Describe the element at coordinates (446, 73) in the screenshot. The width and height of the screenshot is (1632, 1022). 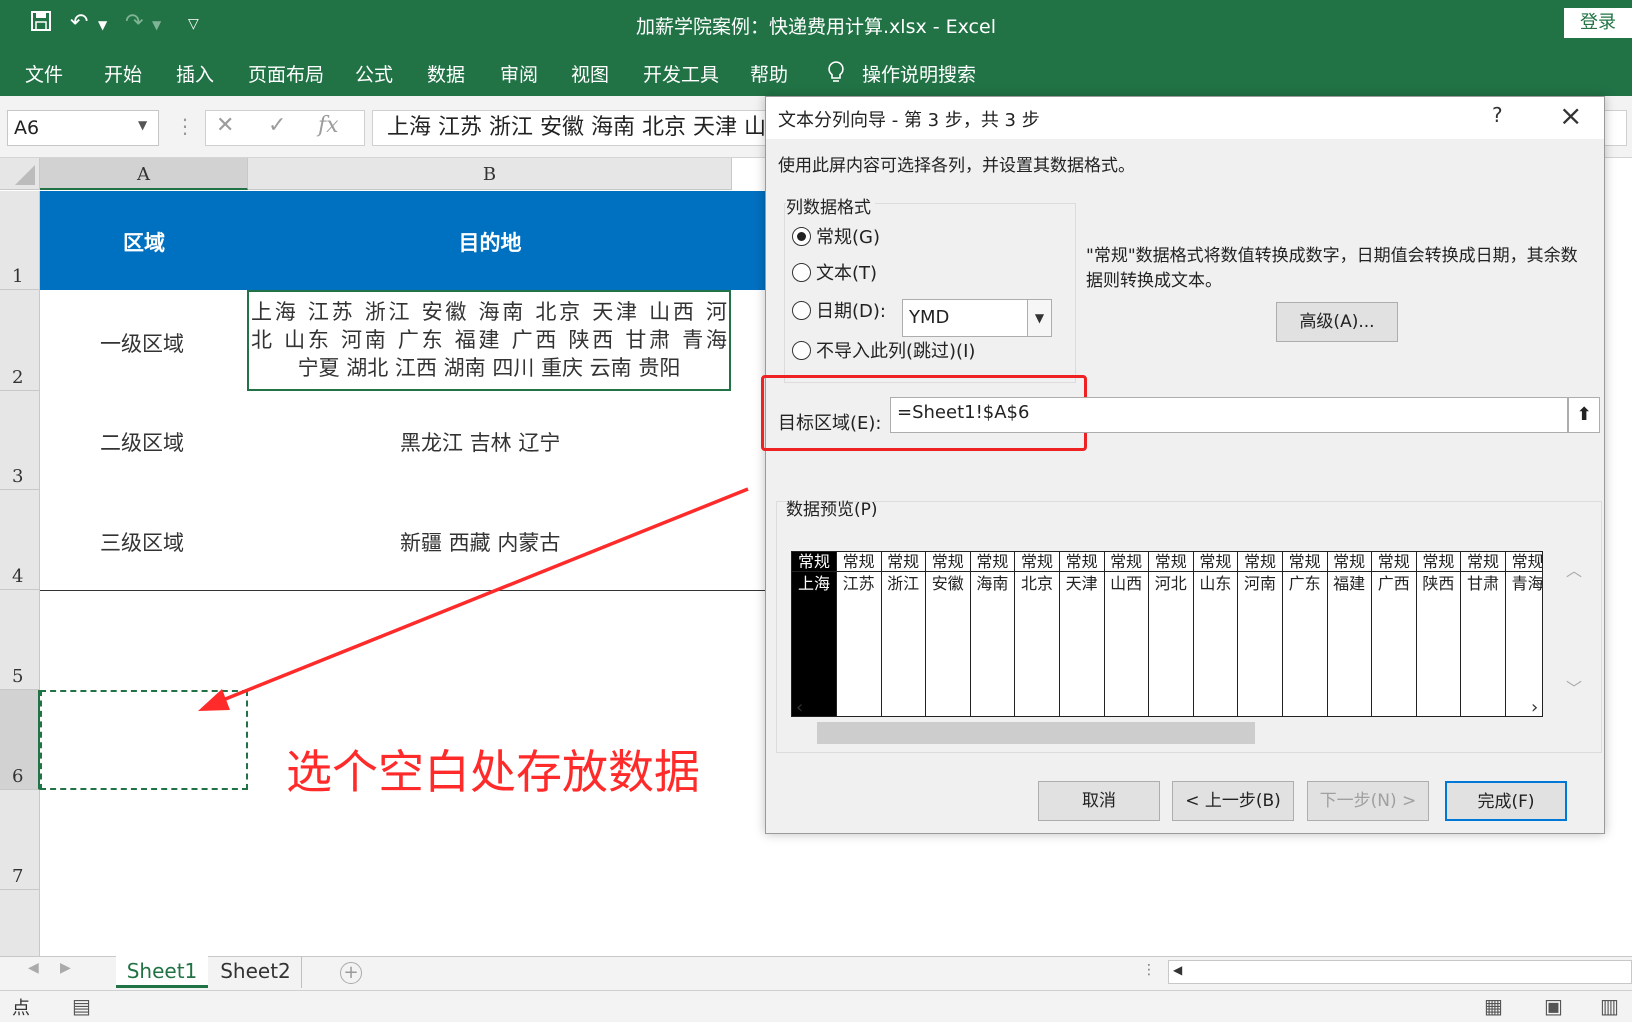
I see `tab-data: 数据` at that location.